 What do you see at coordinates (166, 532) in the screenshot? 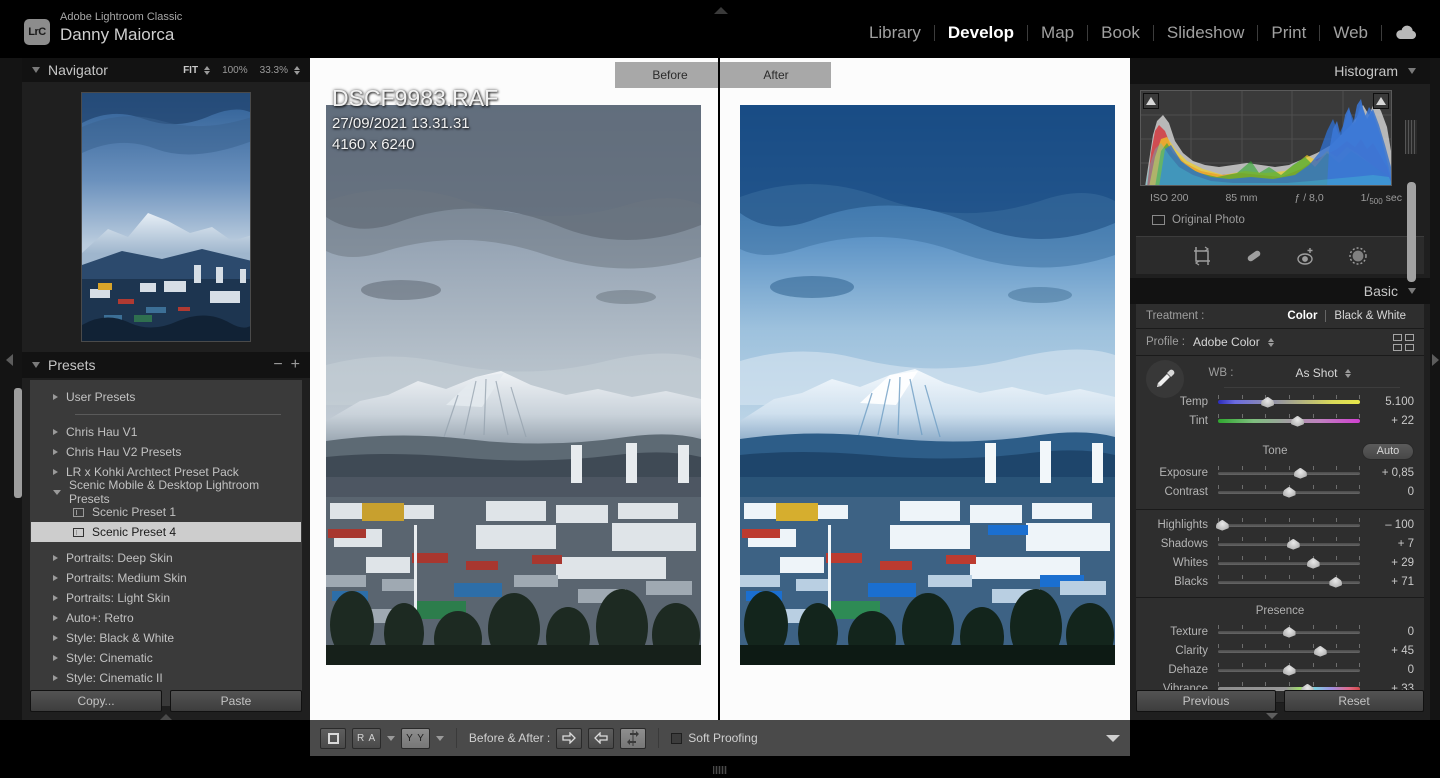
I see `preset-item-scenic-preset-4: Scenic Preset 4` at bounding box center [166, 532].